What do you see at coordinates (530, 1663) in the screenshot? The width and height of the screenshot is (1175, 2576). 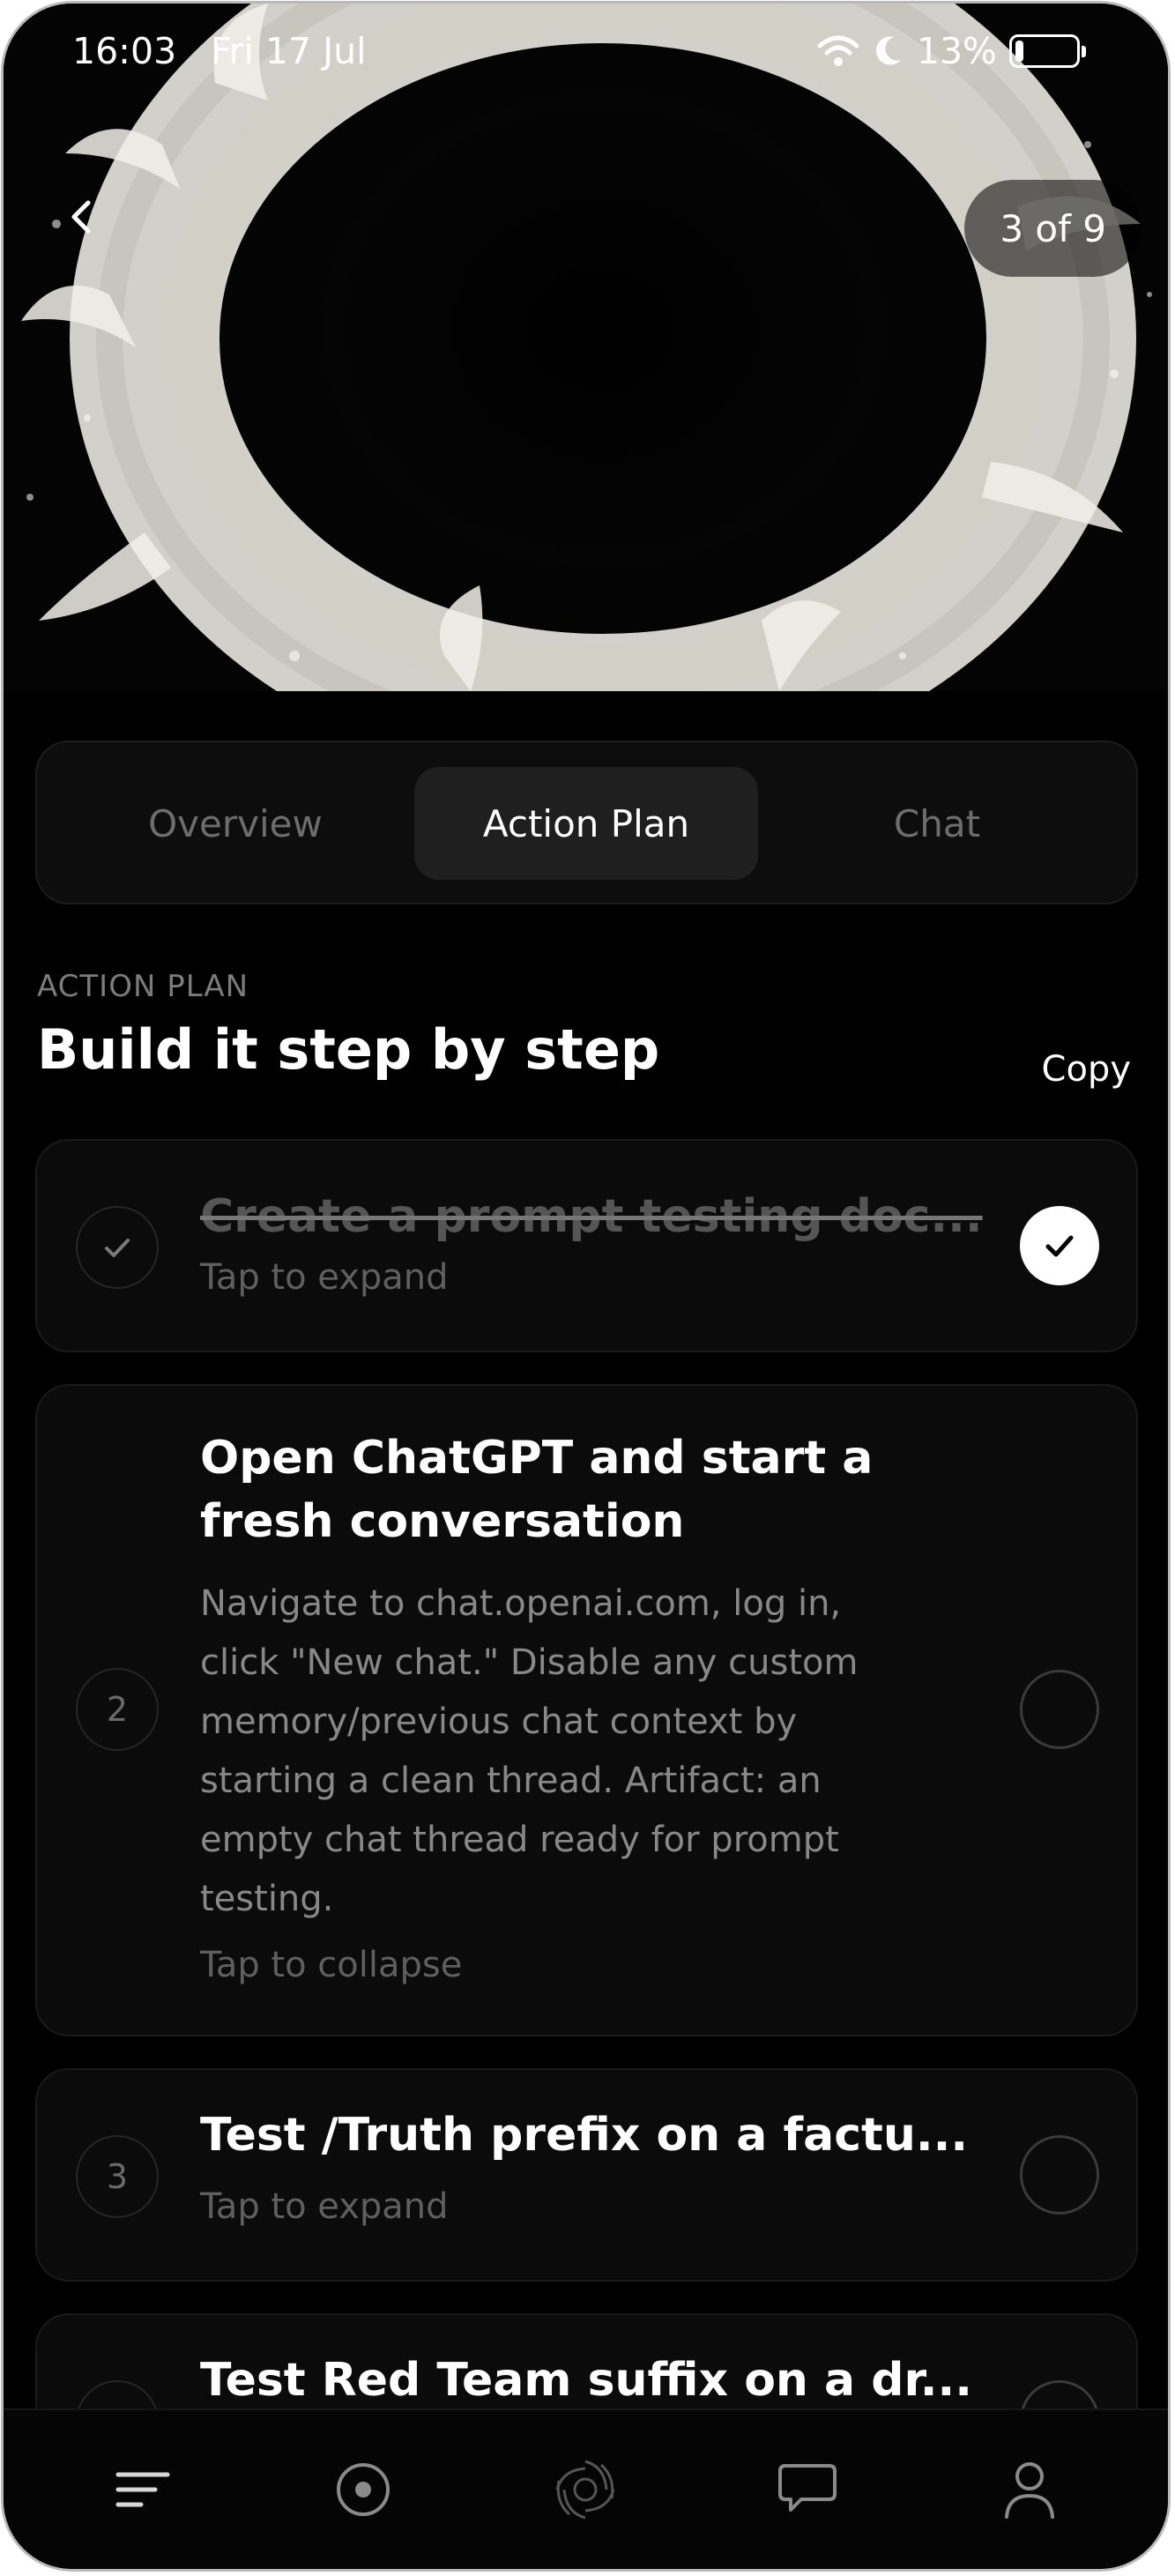 I see `description-line: click "New chat." Disable any custom` at bounding box center [530, 1663].